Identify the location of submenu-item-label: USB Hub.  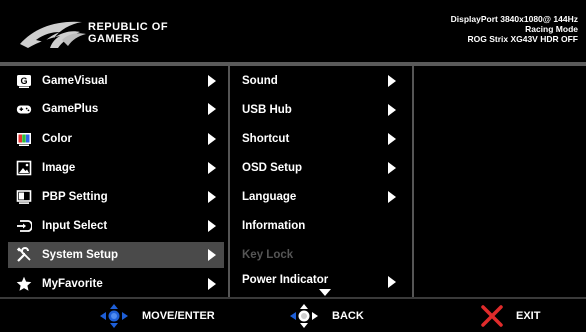
(267, 110).